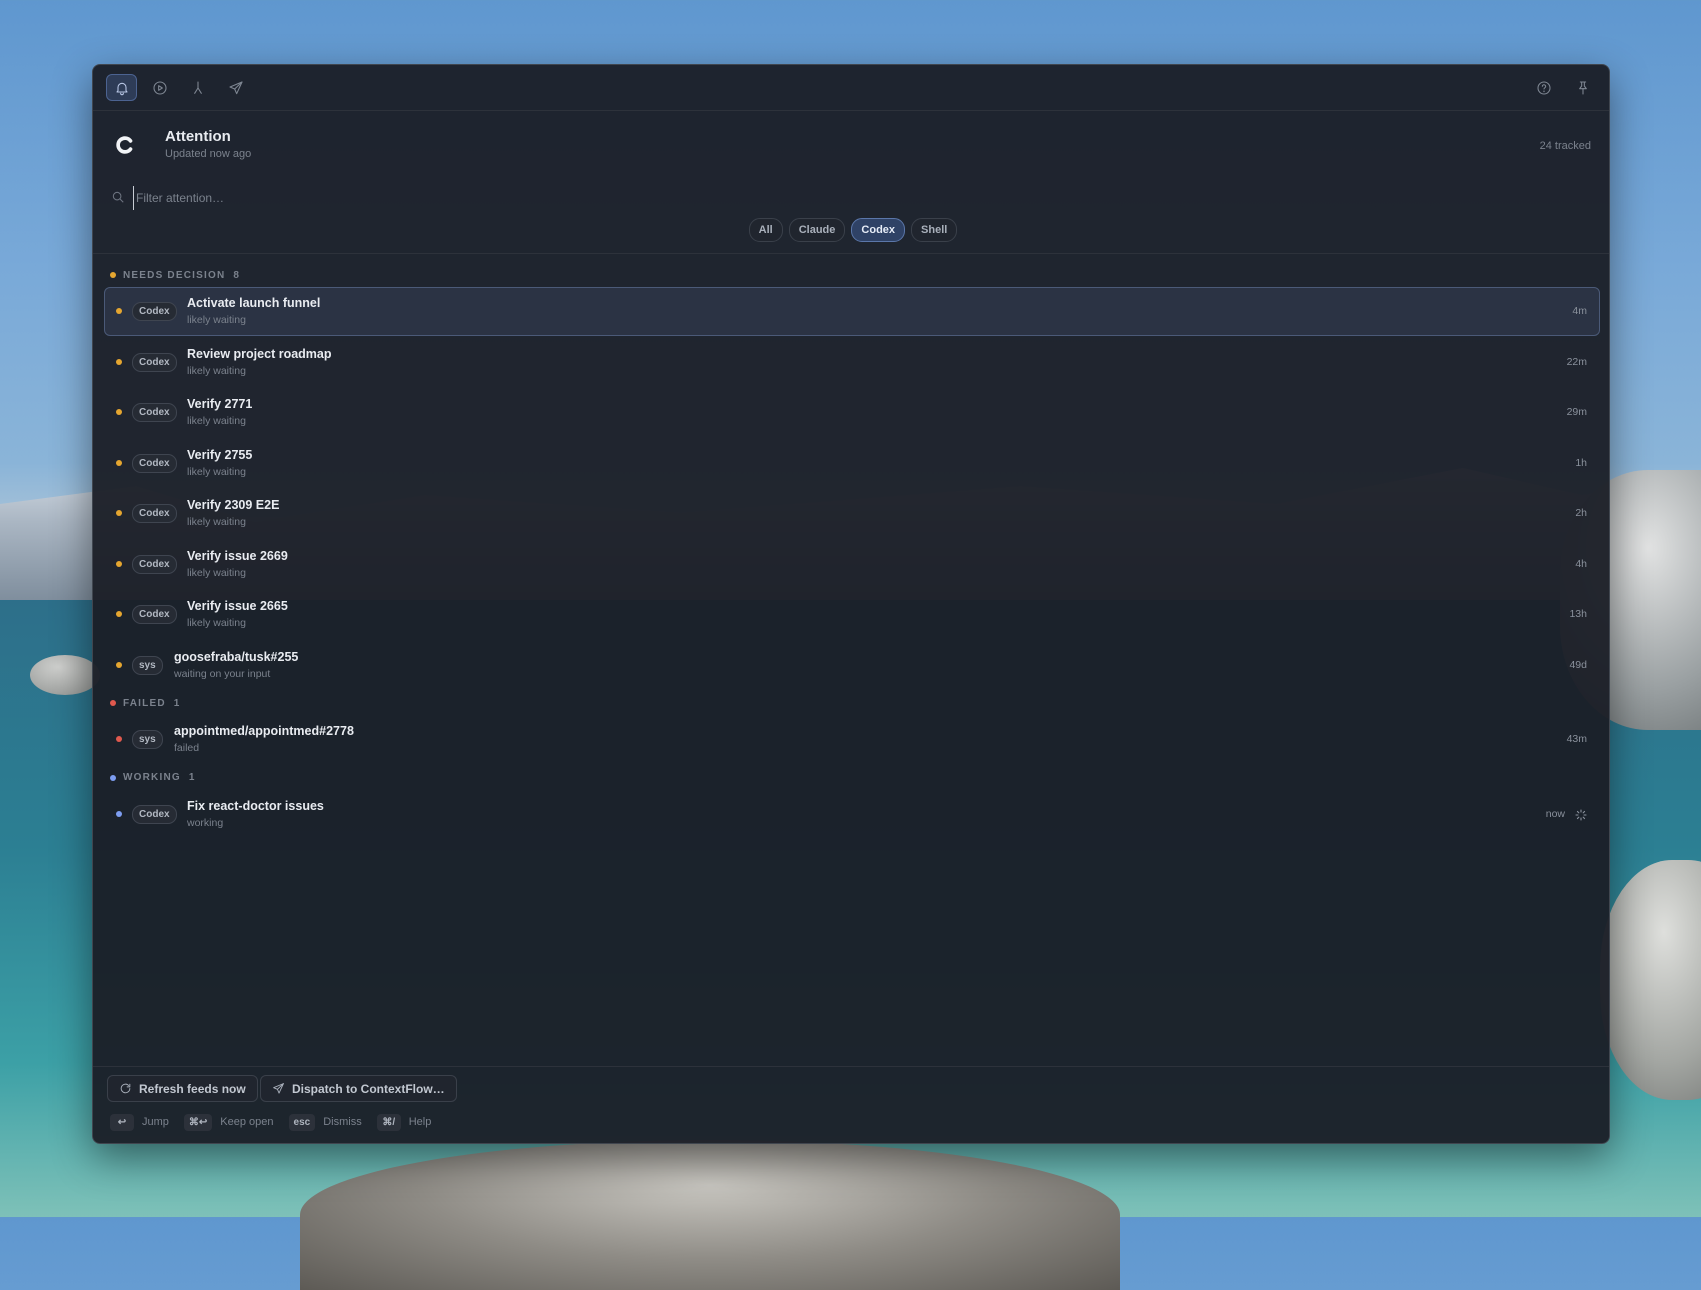  I want to click on source-filter-chips: All Claude Codex Shell, so click(851, 231).